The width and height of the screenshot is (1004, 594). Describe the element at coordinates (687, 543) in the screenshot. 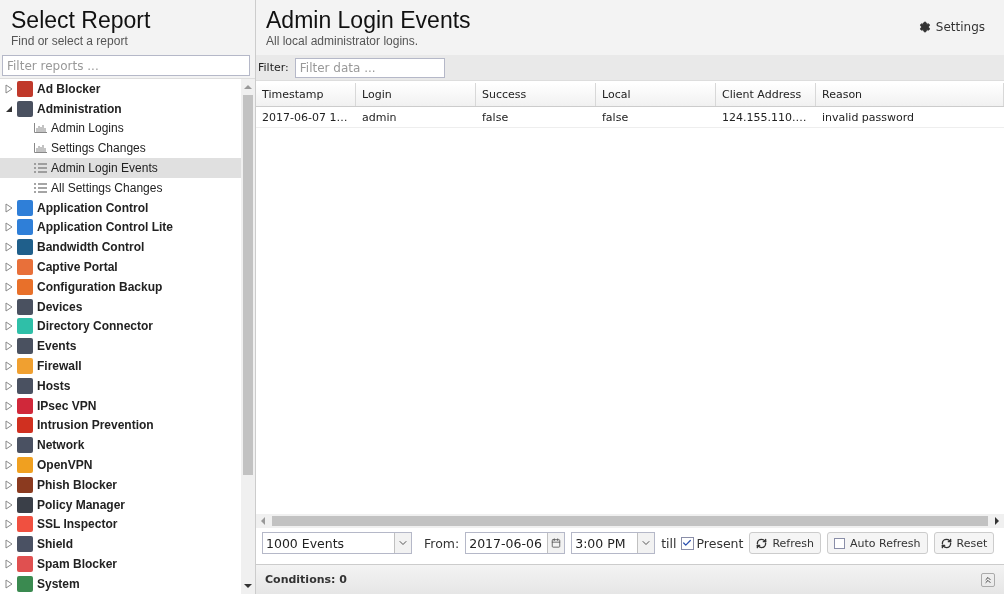

I see `present-checkbox` at that location.